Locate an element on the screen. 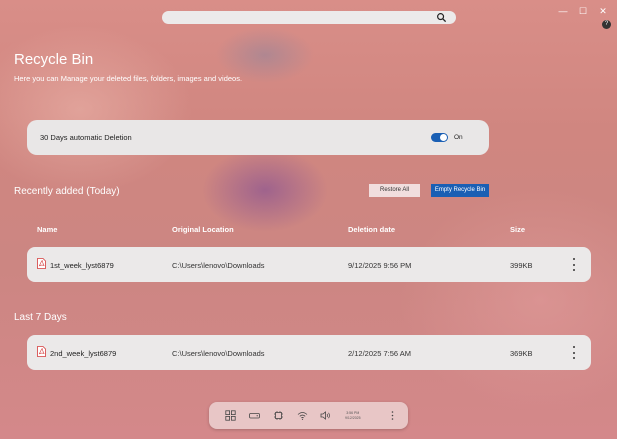 This screenshot has width=617, height=439. search-bar is located at coordinates (309, 17).